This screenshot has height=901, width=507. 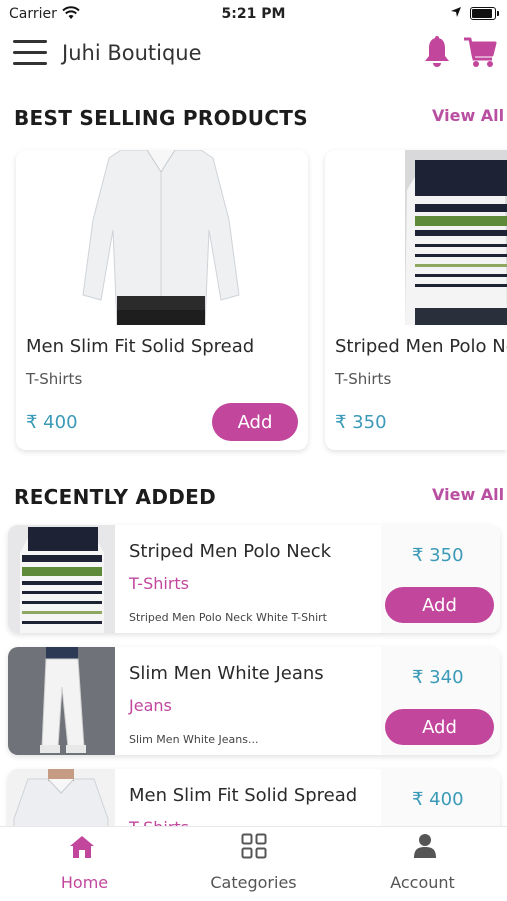 I want to click on recently-added-title: RECENTLY ADDED, so click(x=115, y=497).